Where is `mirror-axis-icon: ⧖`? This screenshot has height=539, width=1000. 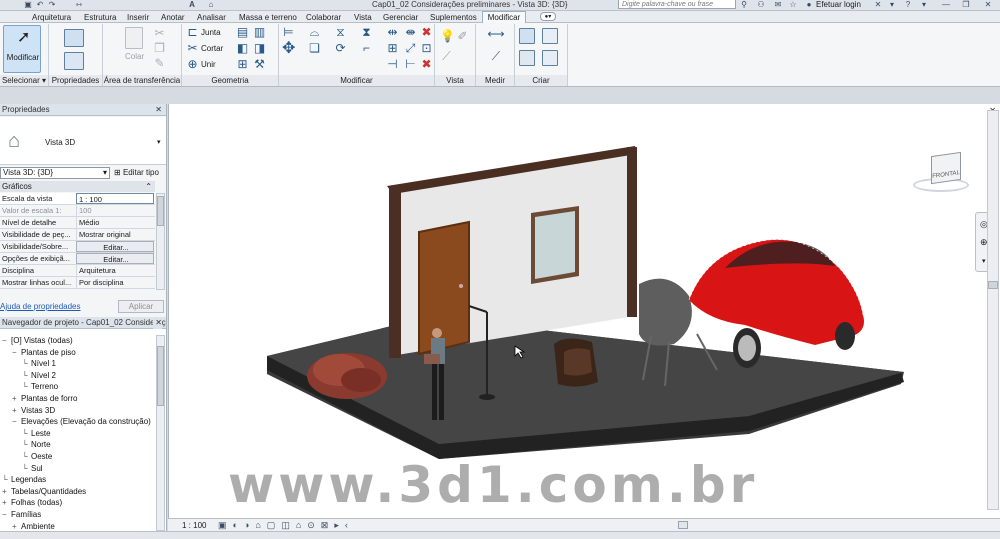
mirror-axis-icon: ⧖ is located at coordinates (340, 32).